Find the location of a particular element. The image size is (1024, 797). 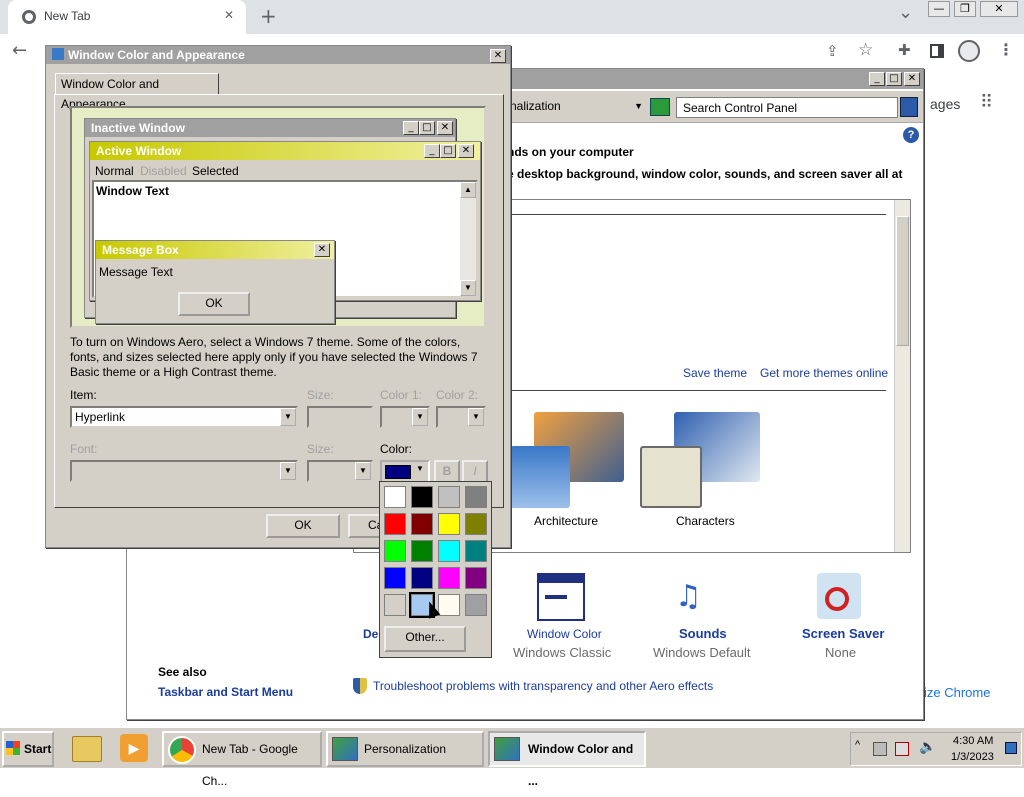

network-icon is located at coordinates (880, 749).